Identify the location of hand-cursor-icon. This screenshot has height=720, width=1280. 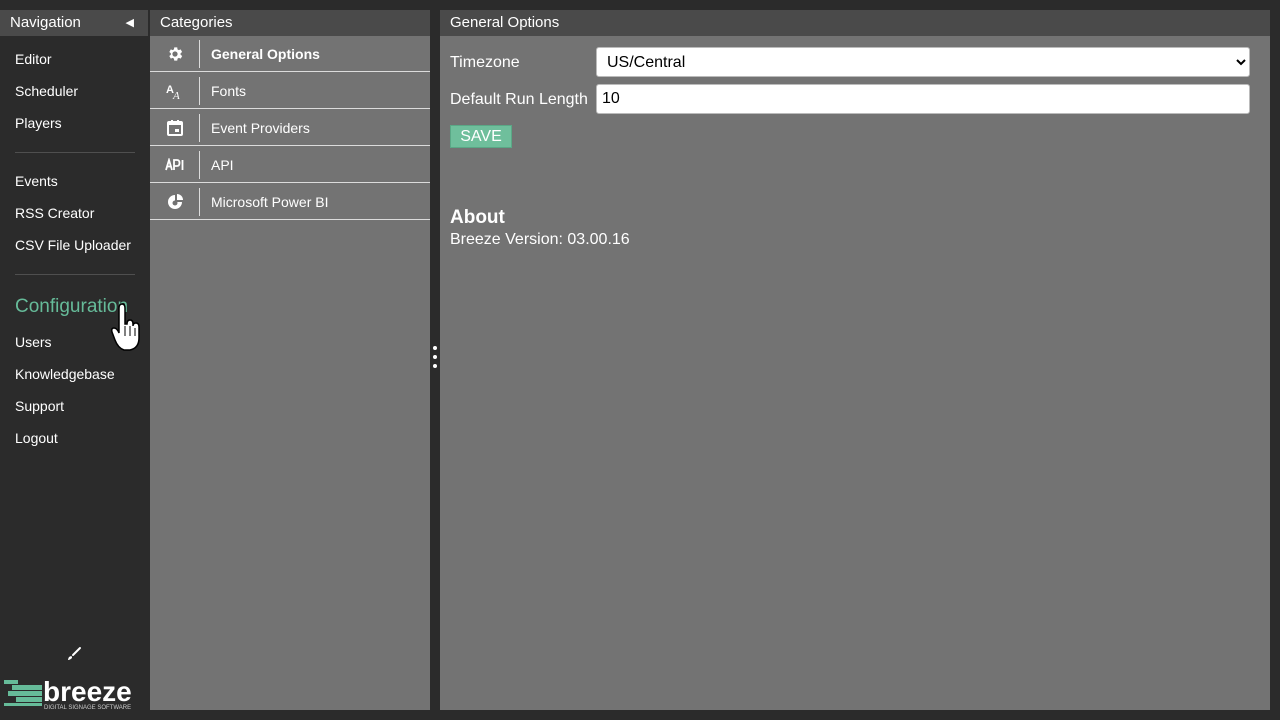
(125, 327).